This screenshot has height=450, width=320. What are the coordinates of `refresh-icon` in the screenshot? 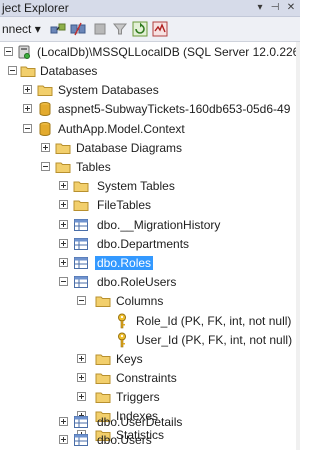 It's located at (140, 29).